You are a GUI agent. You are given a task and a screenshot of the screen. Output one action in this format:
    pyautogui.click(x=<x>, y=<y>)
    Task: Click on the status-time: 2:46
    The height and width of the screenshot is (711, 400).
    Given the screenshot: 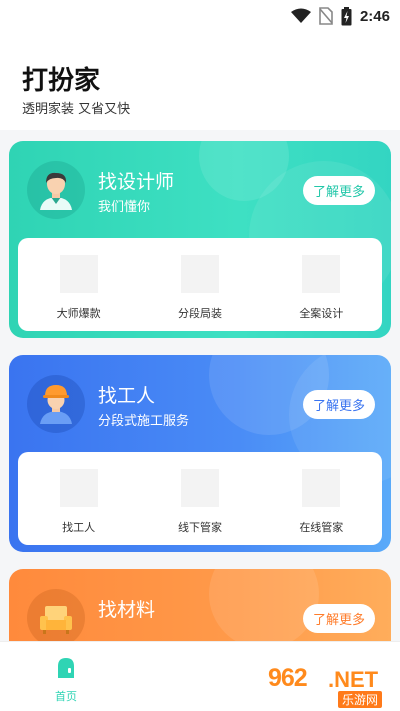 What is the action you would take?
    pyautogui.click(x=374, y=16)
    